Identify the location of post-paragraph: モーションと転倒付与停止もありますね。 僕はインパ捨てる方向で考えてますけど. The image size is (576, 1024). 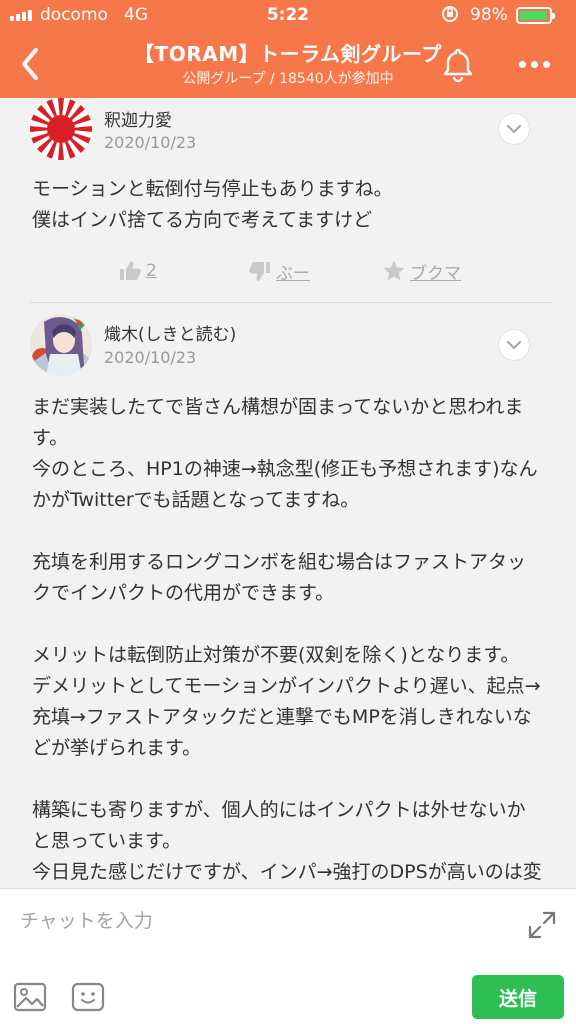
(212, 204).